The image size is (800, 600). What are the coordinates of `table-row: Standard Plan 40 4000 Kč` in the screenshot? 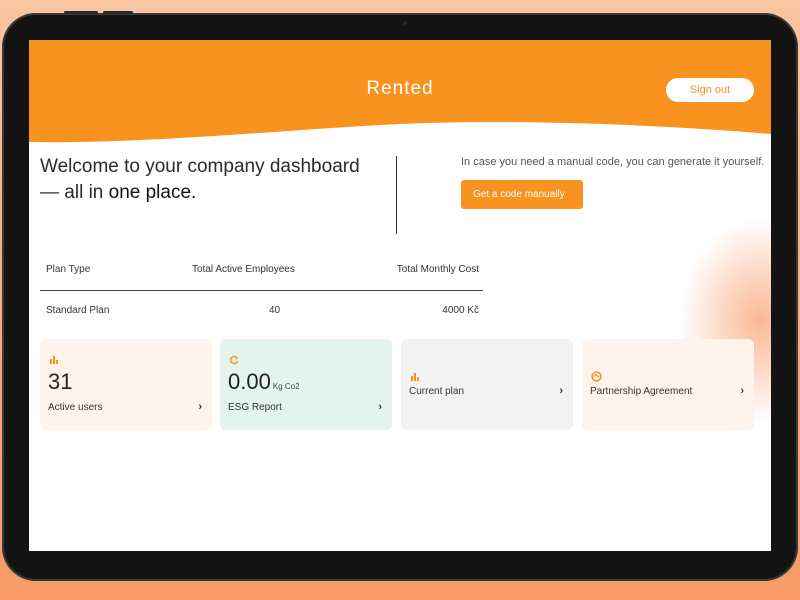 It's located at (261, 313).